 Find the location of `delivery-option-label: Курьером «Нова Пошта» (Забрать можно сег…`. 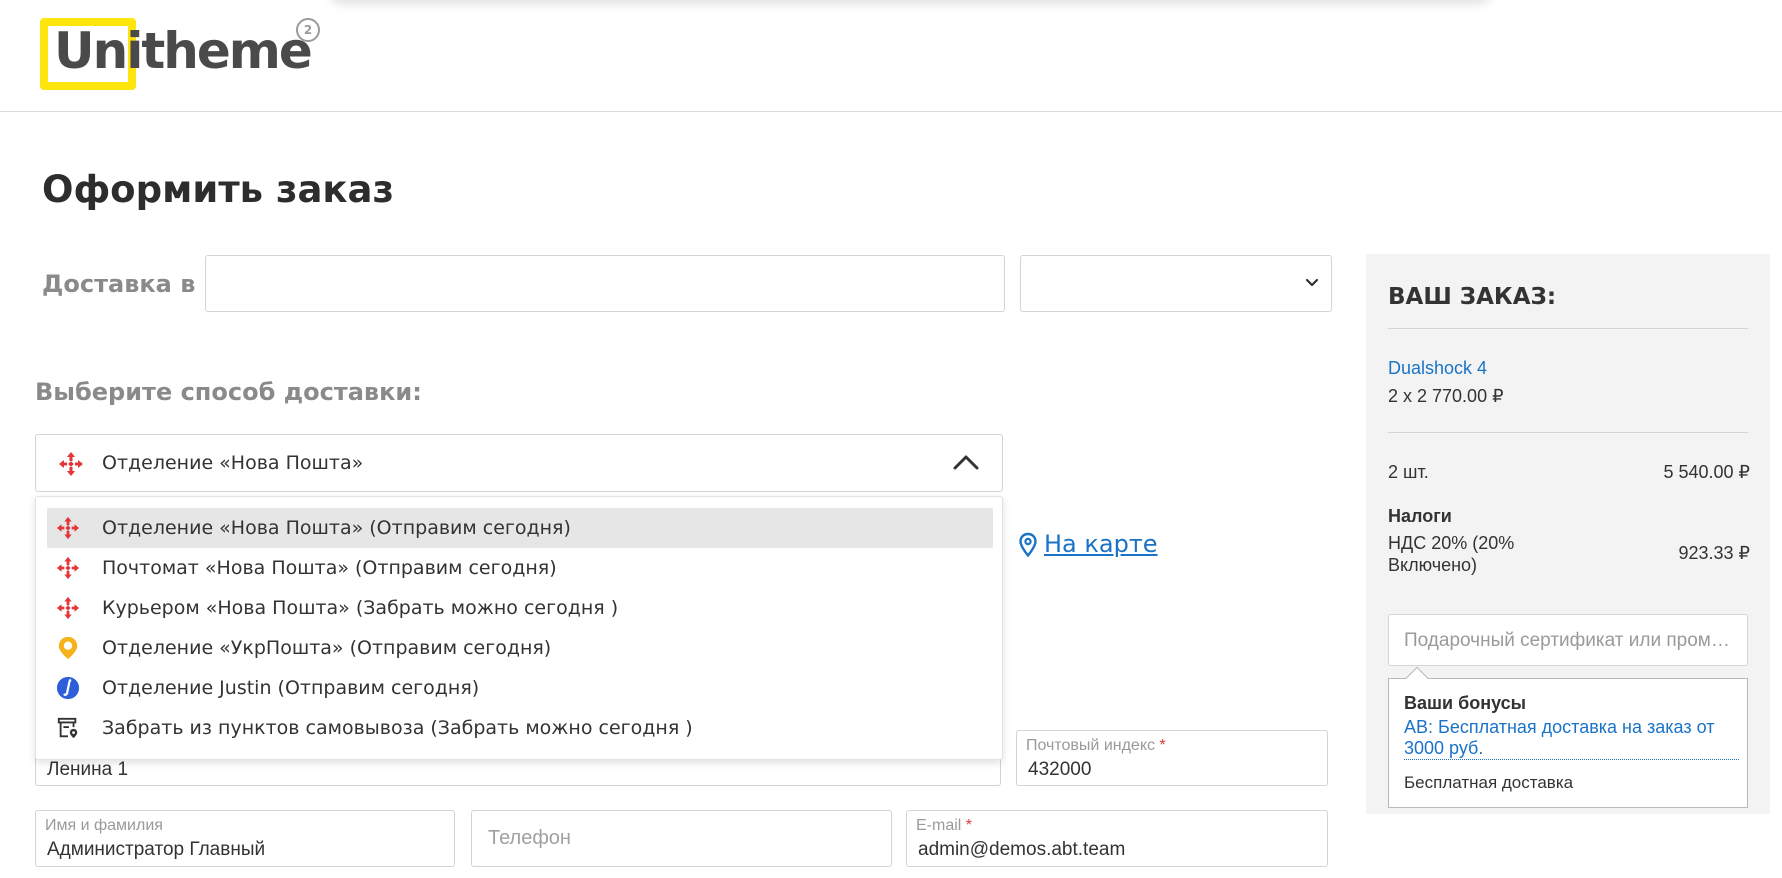

delivery-option-label: Курьером «Нова Пошта» (Забрать можно сег… is located at coordinates (360, 608).